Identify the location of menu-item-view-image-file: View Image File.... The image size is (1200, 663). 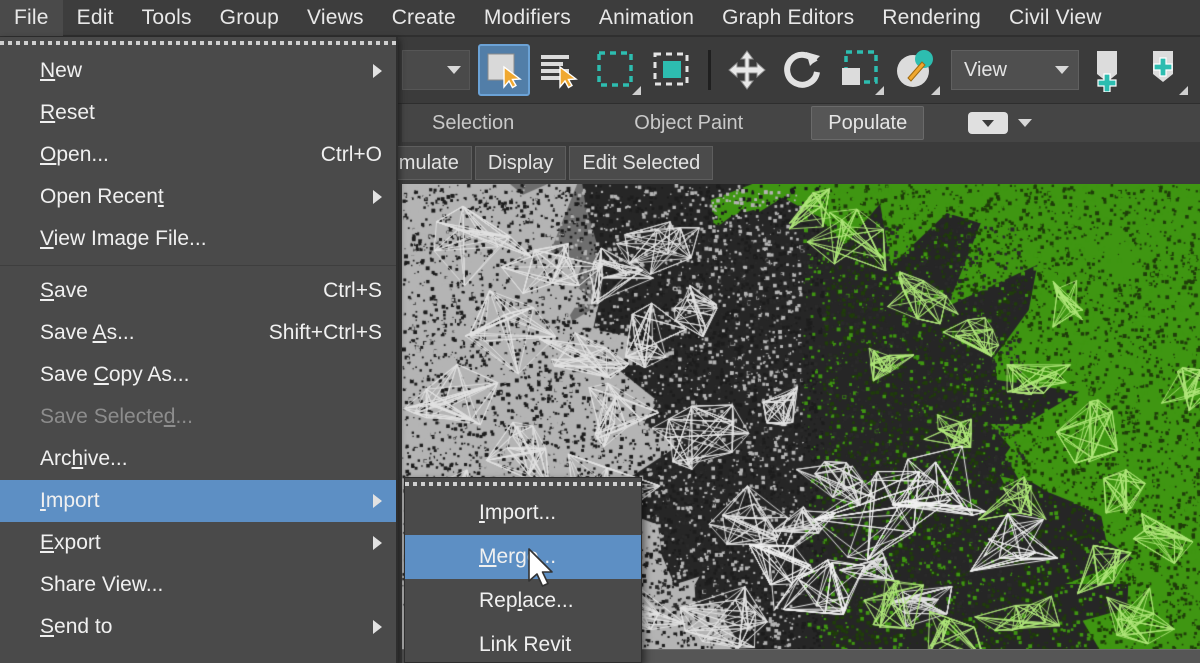
(198, 239).